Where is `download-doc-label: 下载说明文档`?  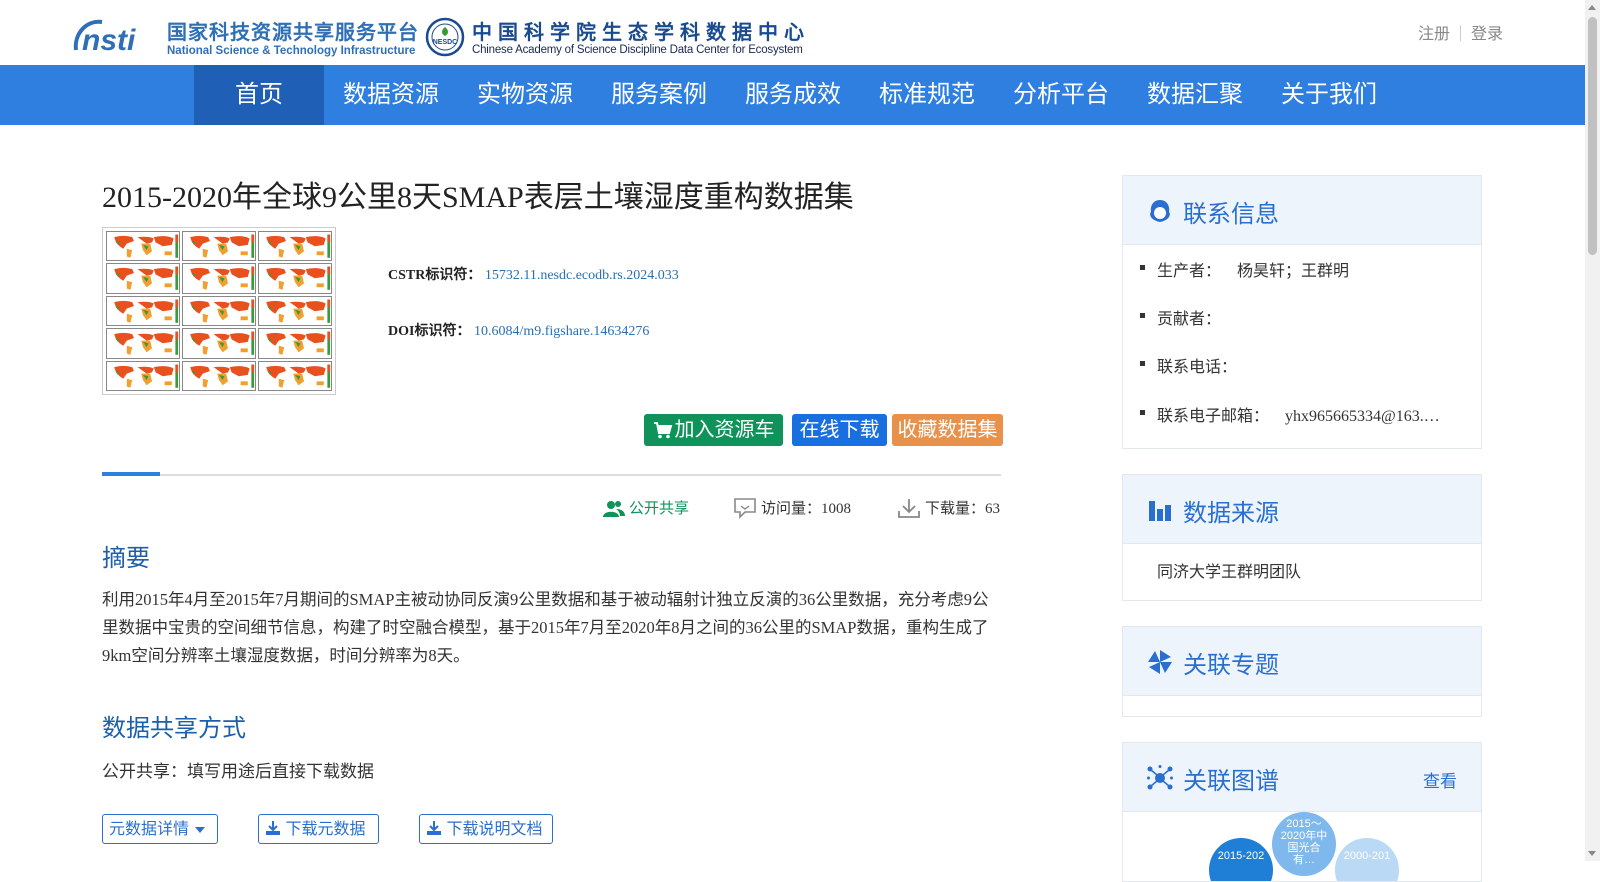
download-doc-label: 下载说明文档 is located at coordinates (494, 829).